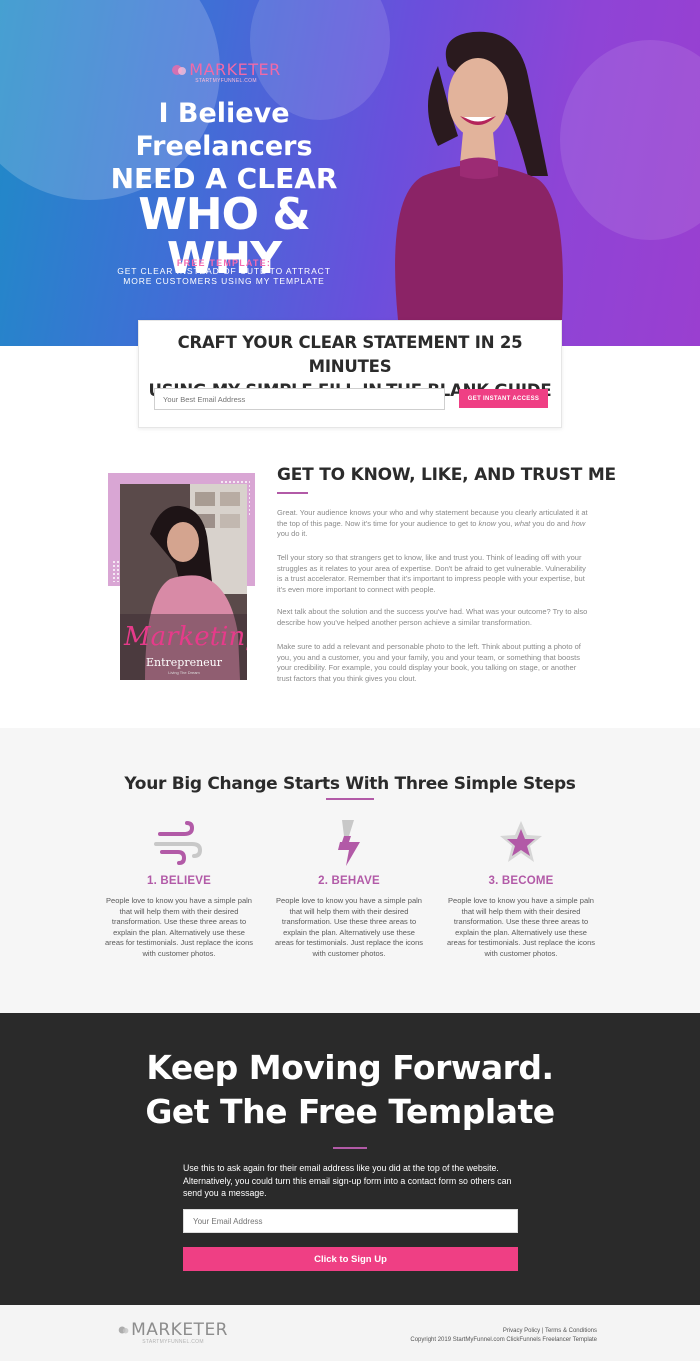 This screenshot has width=700, height=1361. Describe the element at coordinates (184, 672) in the screenshot. I see `photo-small-text: Living The Dream` at that location.